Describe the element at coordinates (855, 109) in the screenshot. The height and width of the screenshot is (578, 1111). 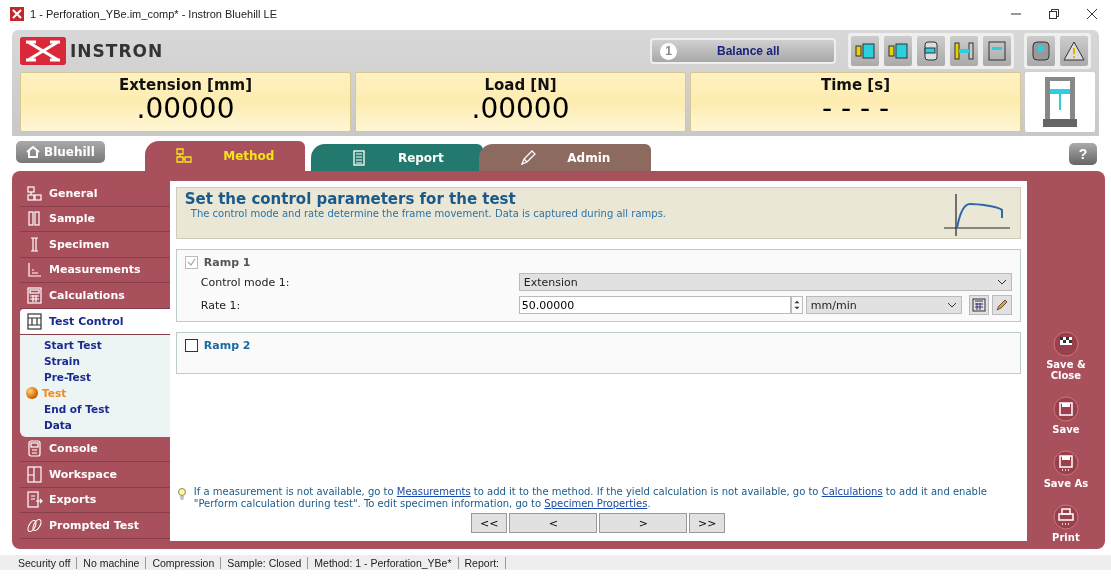
I see `readout-value: - - - -` at that location.